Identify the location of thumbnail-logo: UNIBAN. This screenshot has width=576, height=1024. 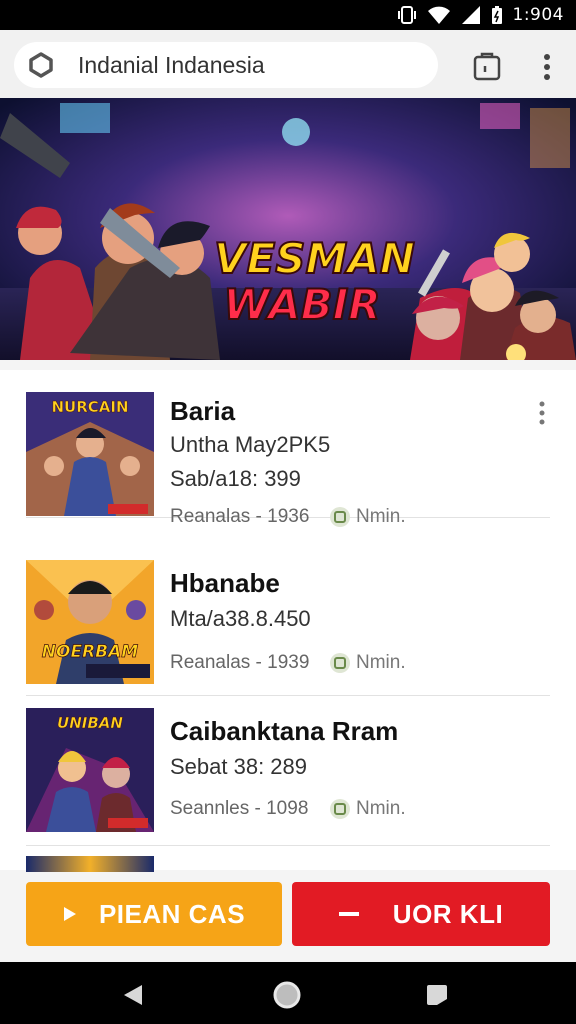
(90, 723).